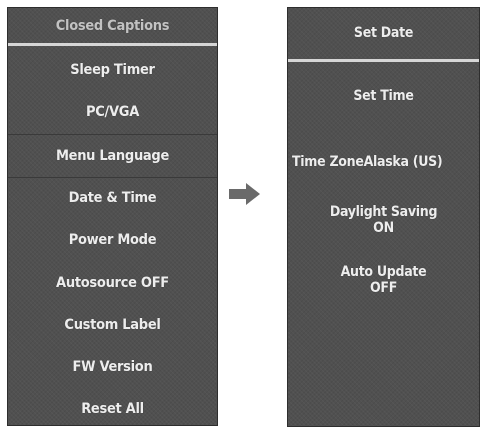 This screenshot has width=480, height=427. I want to click on menu-item-label: Closed Captions, so click(112, 26).